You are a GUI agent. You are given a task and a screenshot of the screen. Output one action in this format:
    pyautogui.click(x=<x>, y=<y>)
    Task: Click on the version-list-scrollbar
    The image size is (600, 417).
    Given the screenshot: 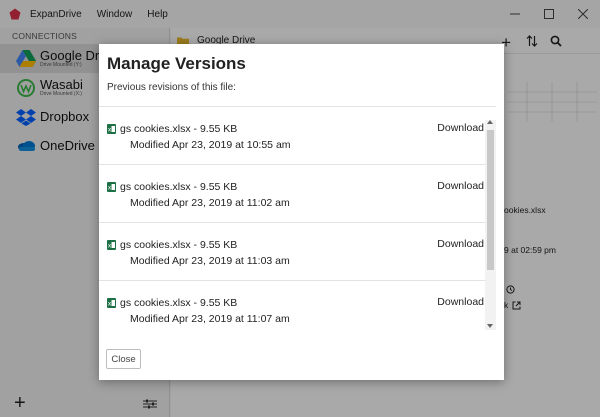 What is the action you would take?
    pyautogui.click(x=490, y=225)
    